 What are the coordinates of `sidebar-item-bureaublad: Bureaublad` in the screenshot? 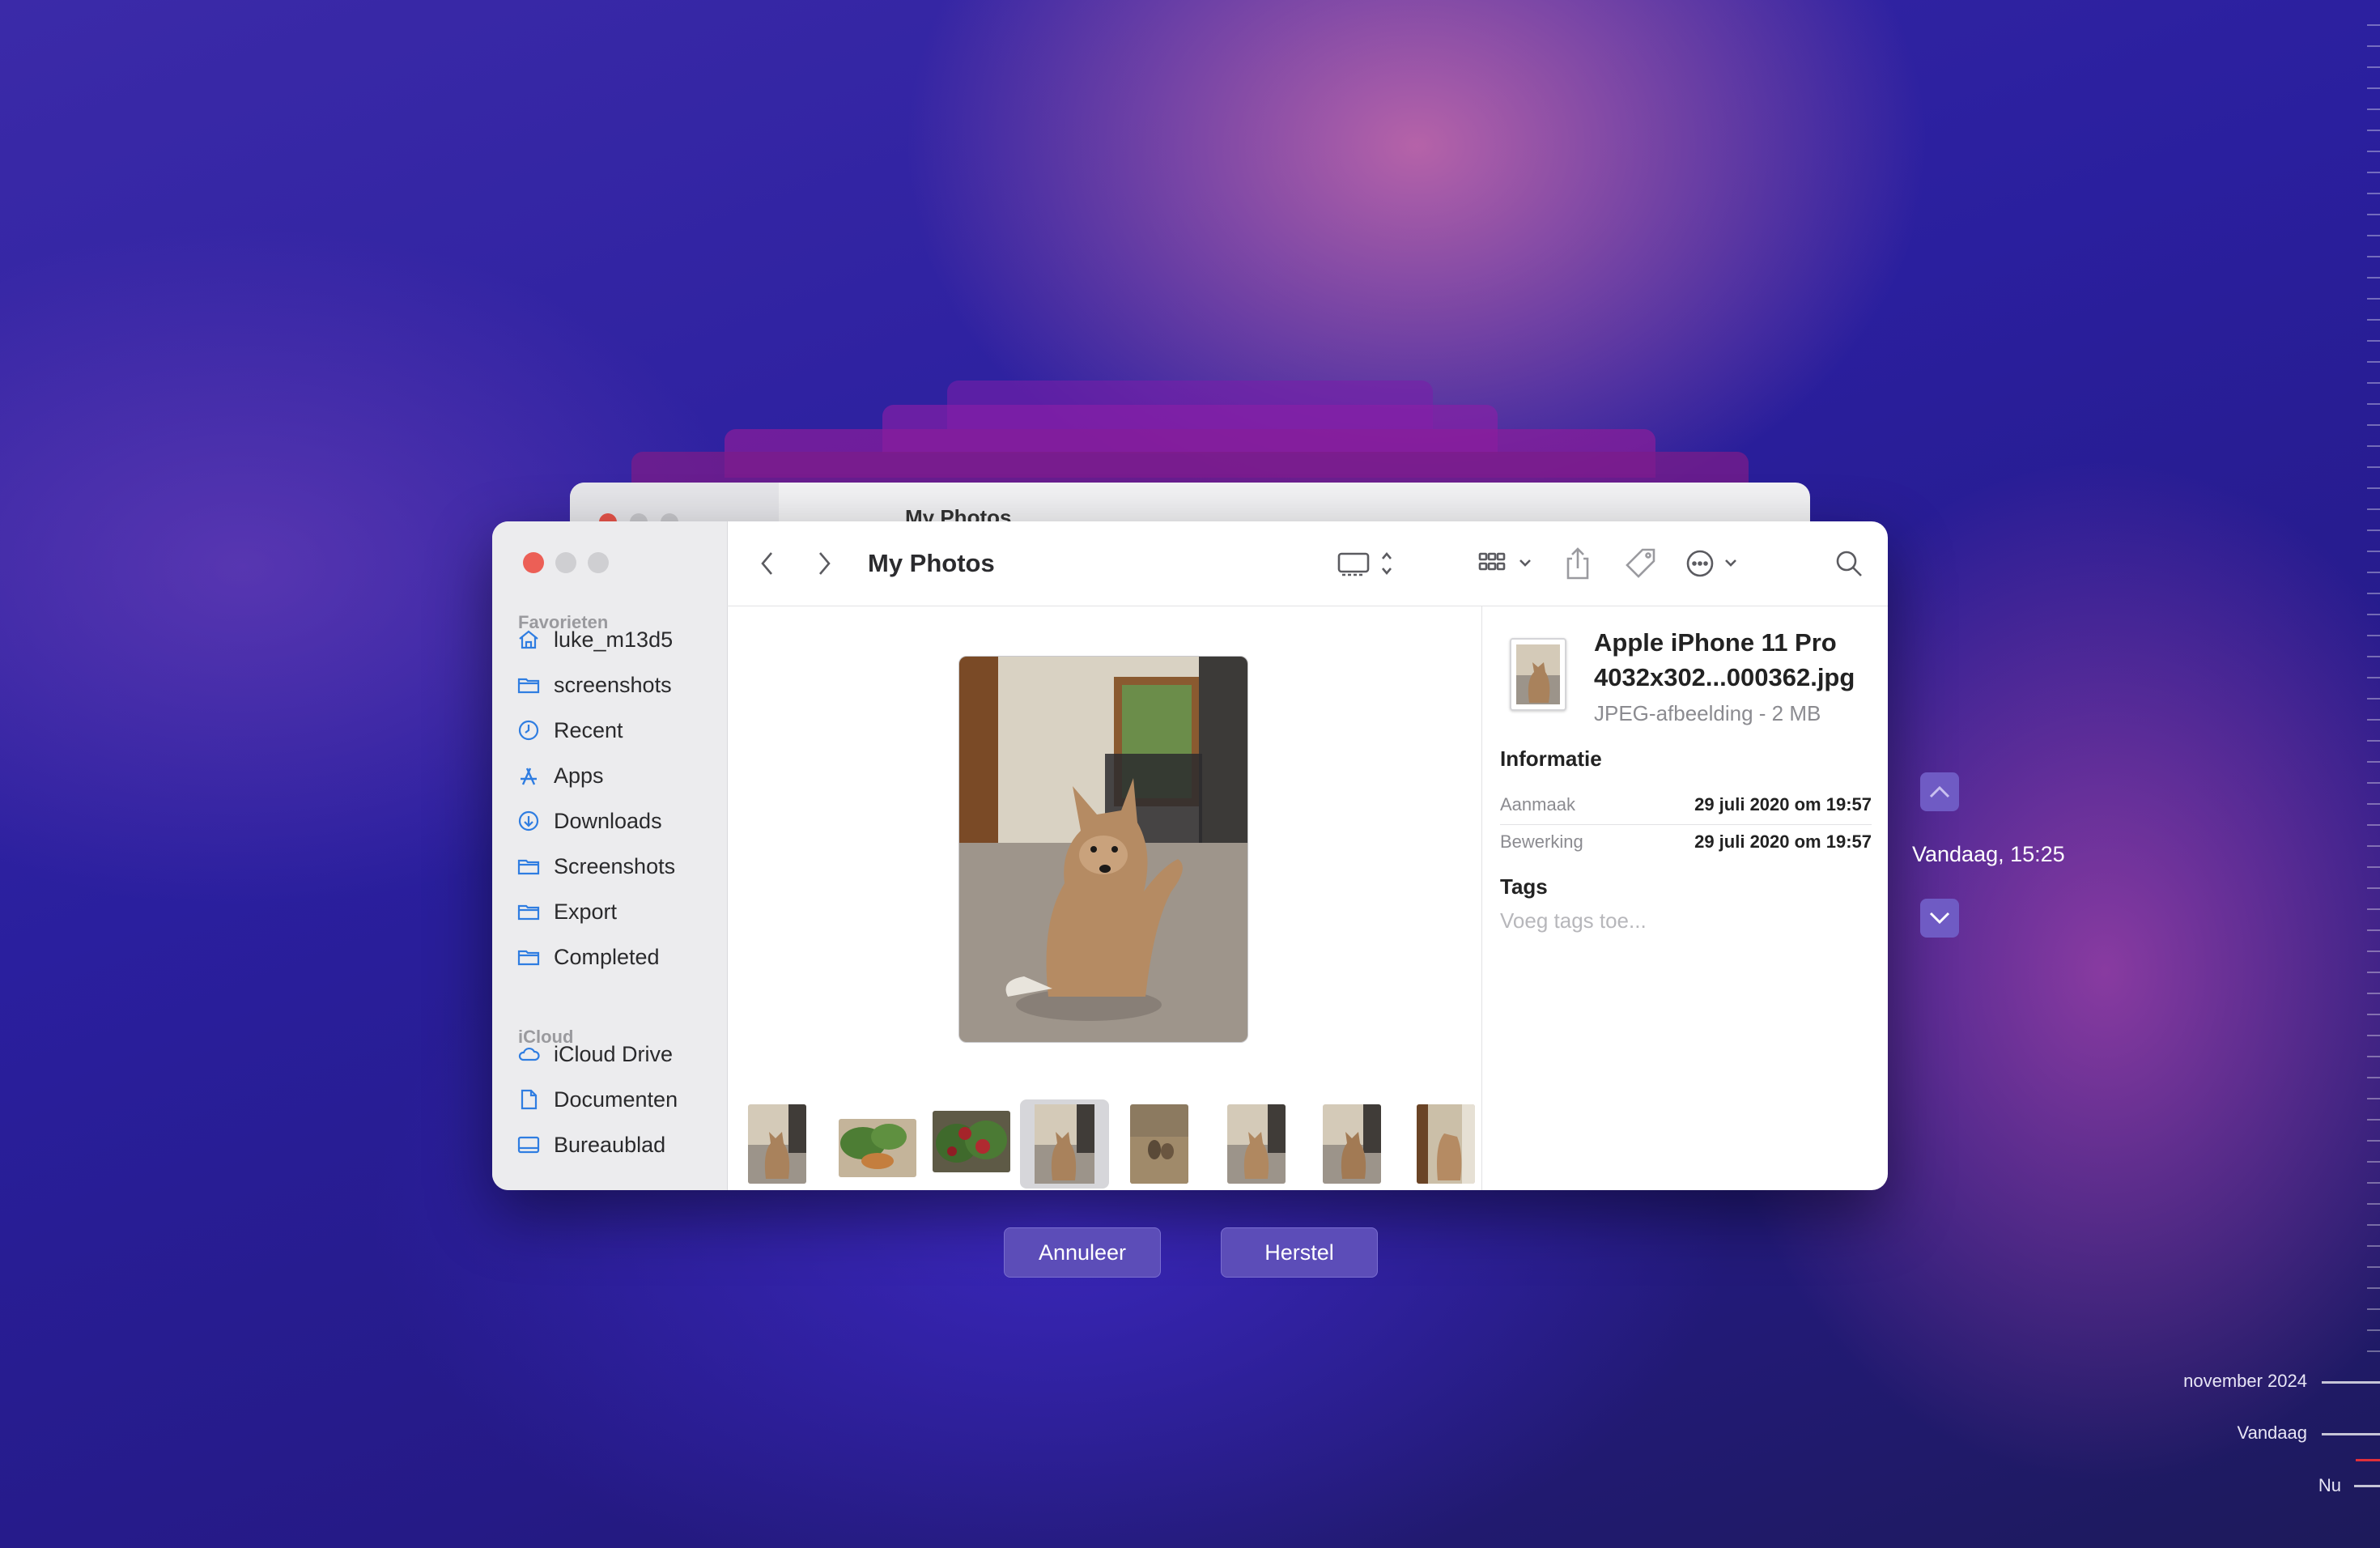 It's located at (590, 1145).